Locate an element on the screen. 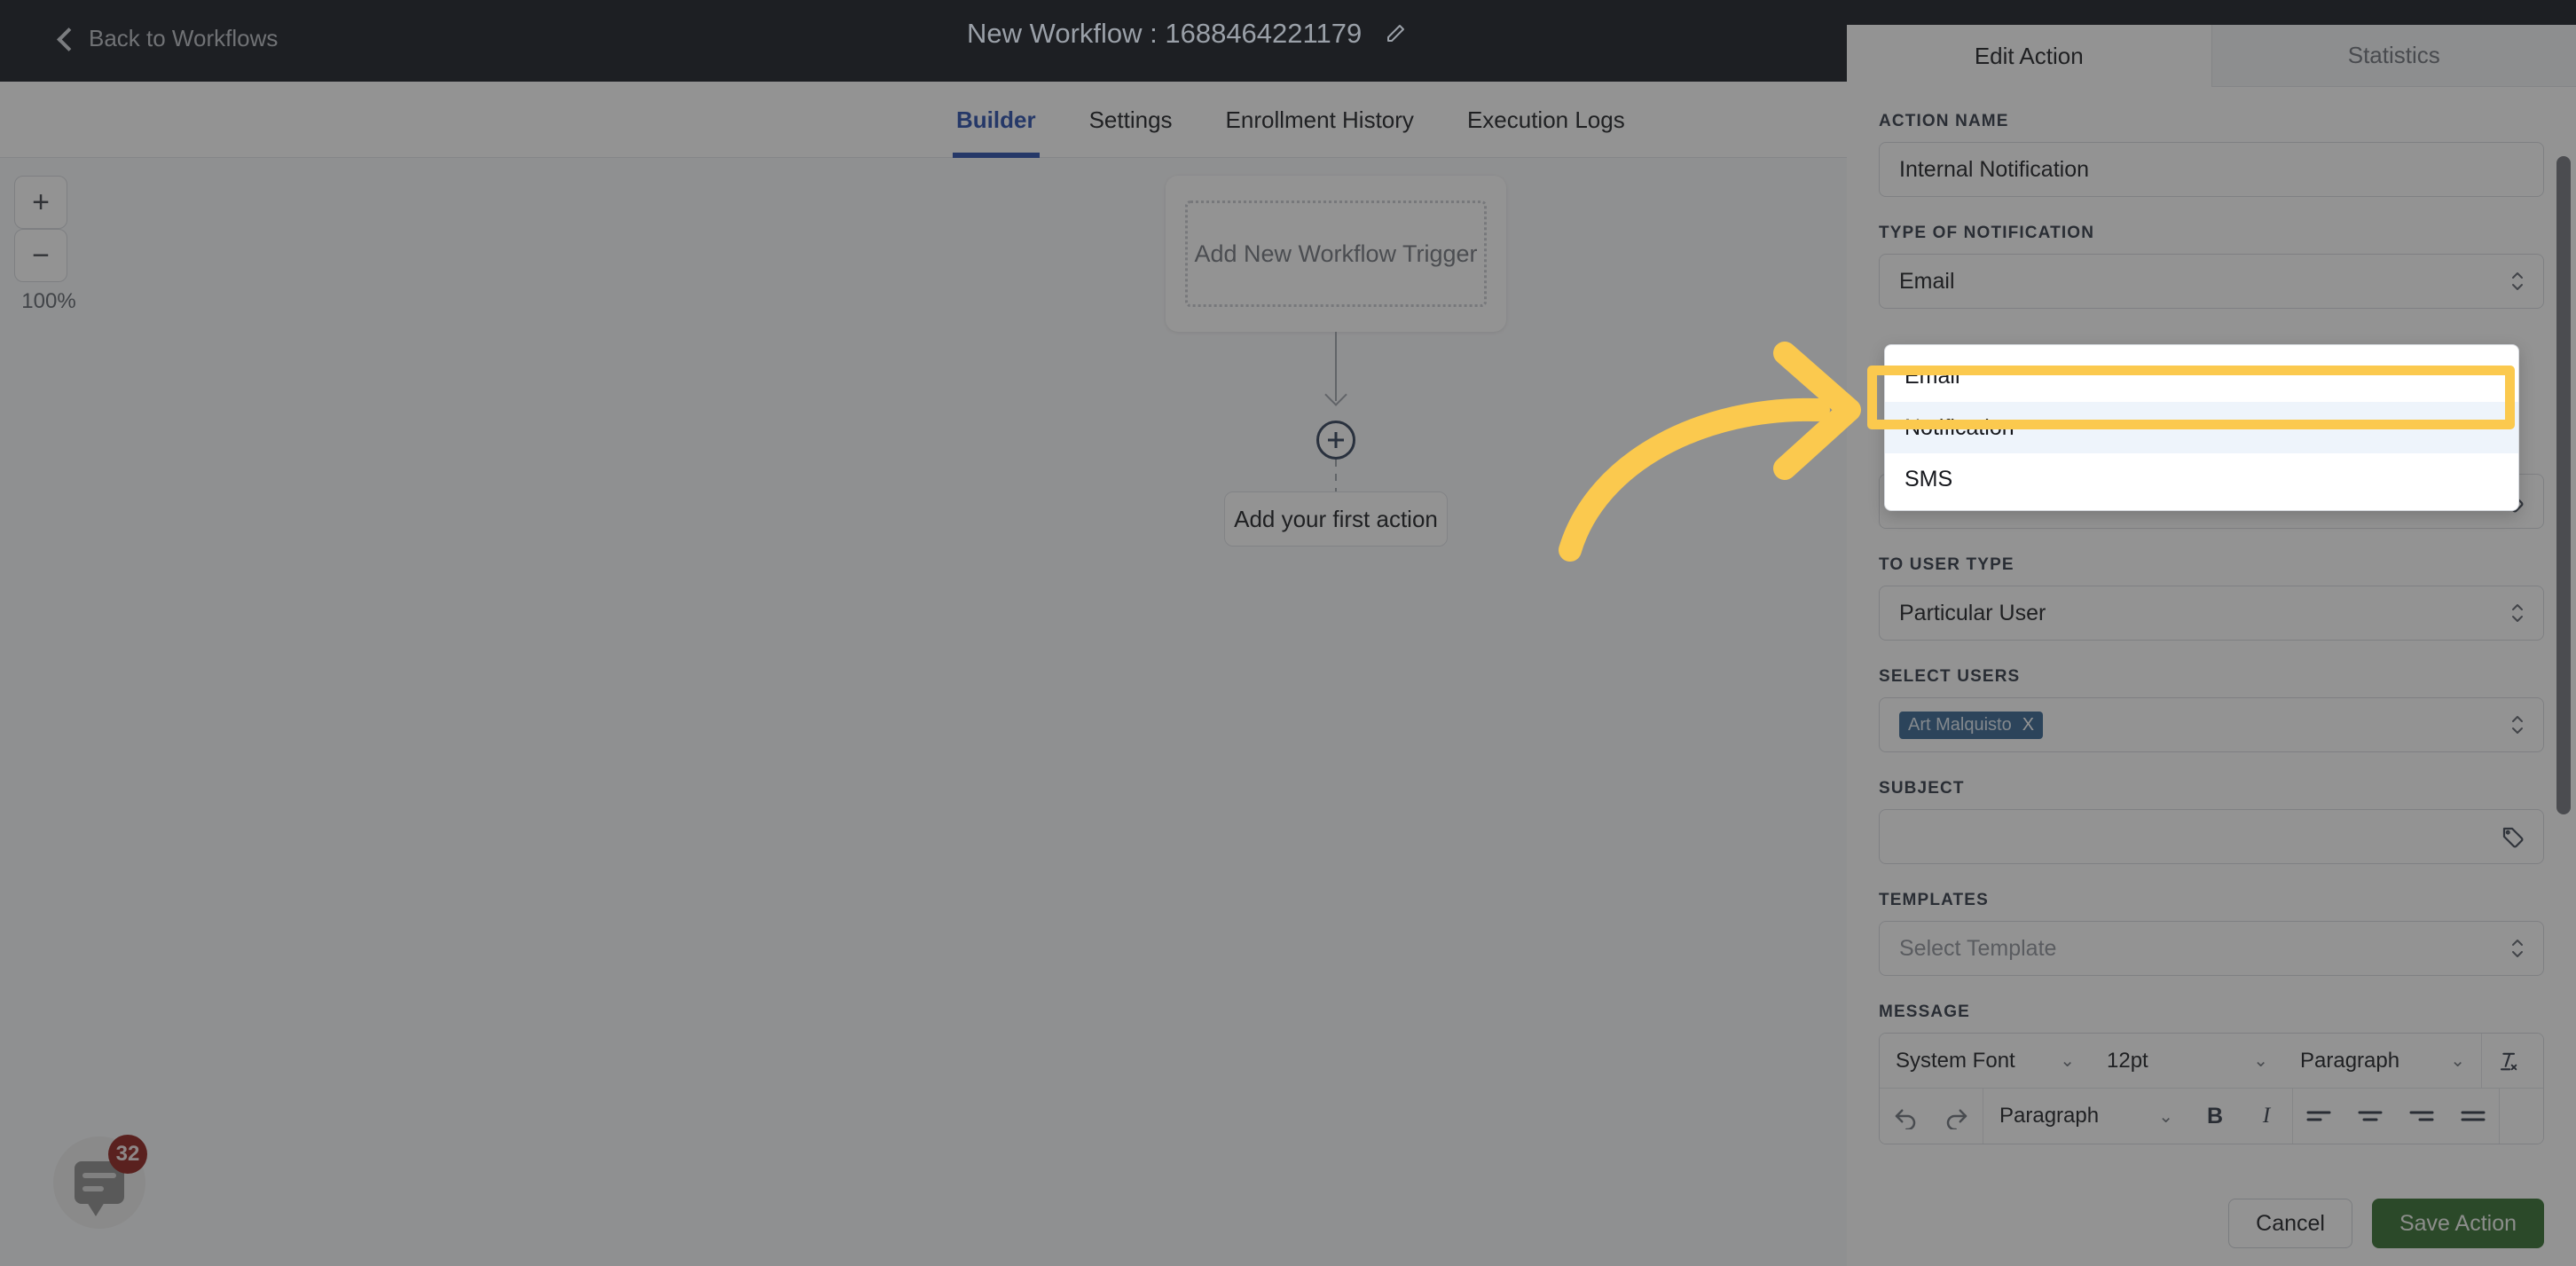  save-action-button-label: Save Action is located at coordinates (2458, 1223).